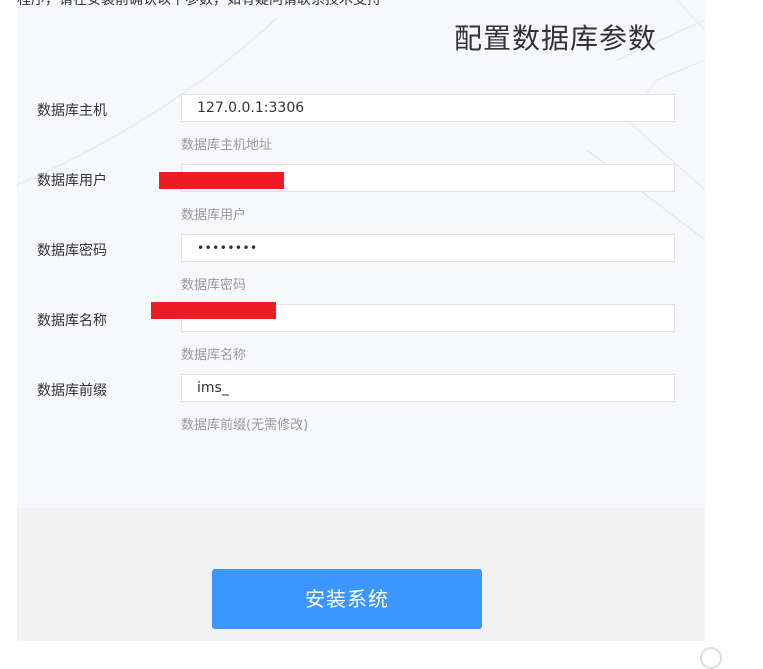 The height and width of the screenshot is (669, 763). I want to click on prefix-input: ims_, so click(428, 388).